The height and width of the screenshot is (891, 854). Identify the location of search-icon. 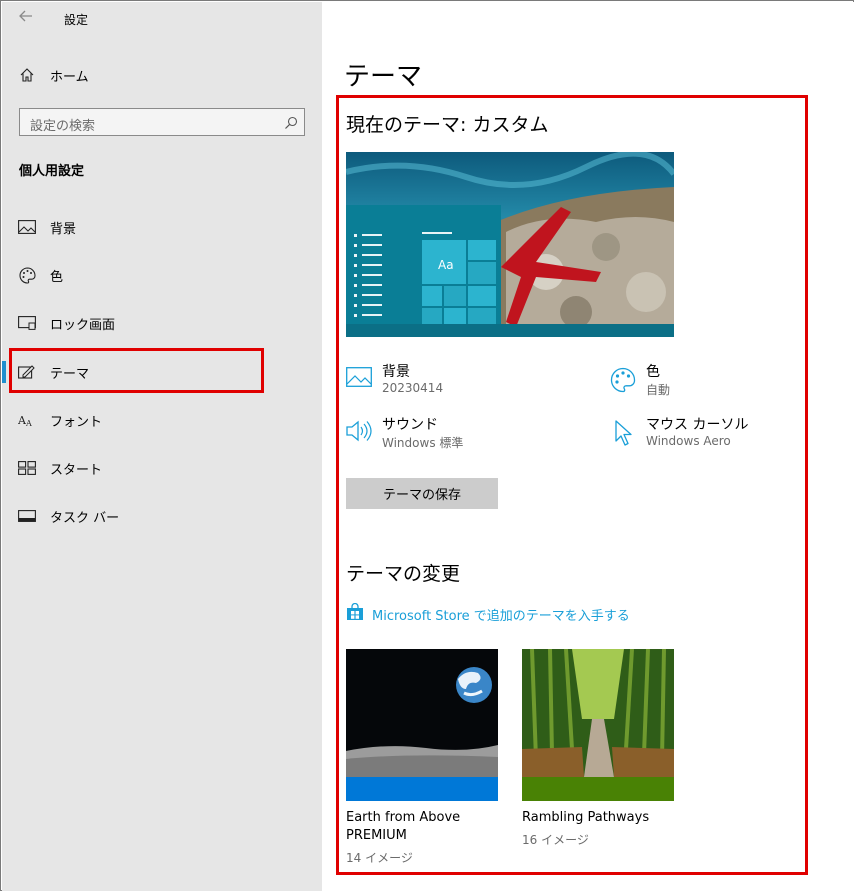
(291, 122).